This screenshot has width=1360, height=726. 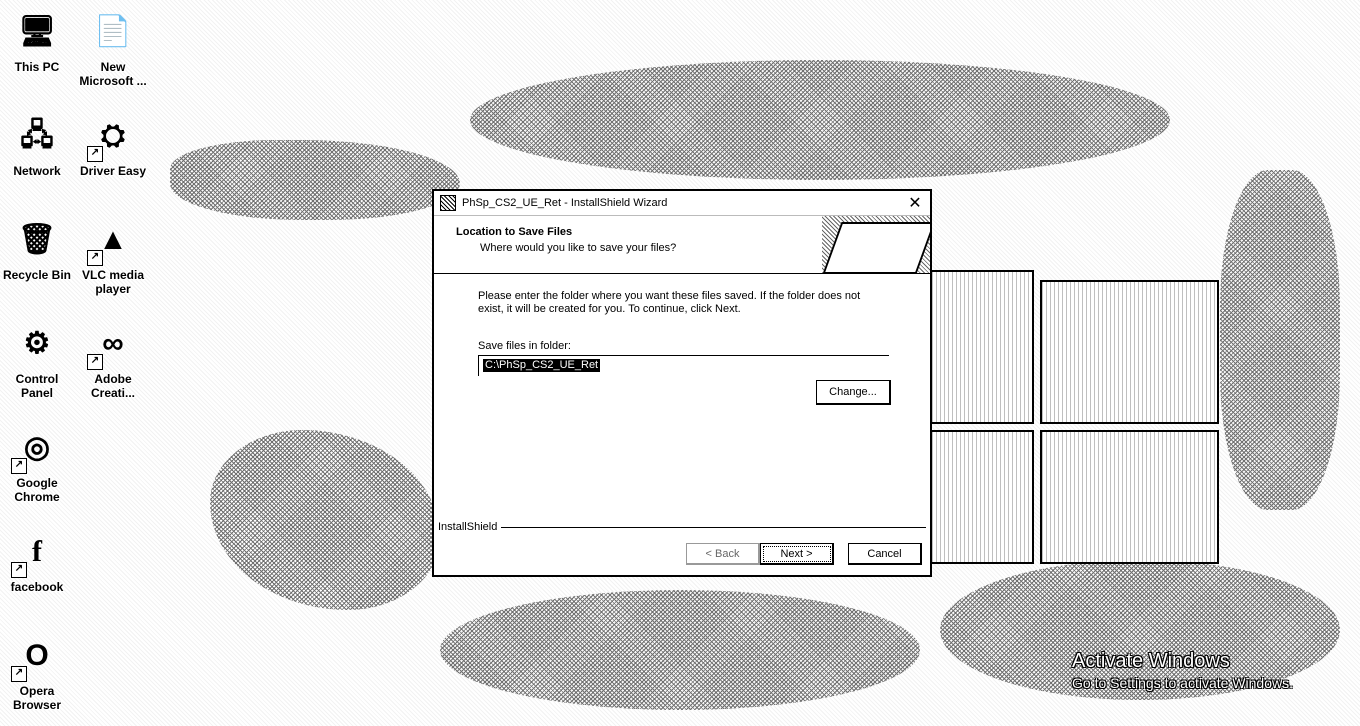 What do you see at coordinates (797, 554) in the screenshot?
I see `next-button: Next >` at bounding box center [797, 554].